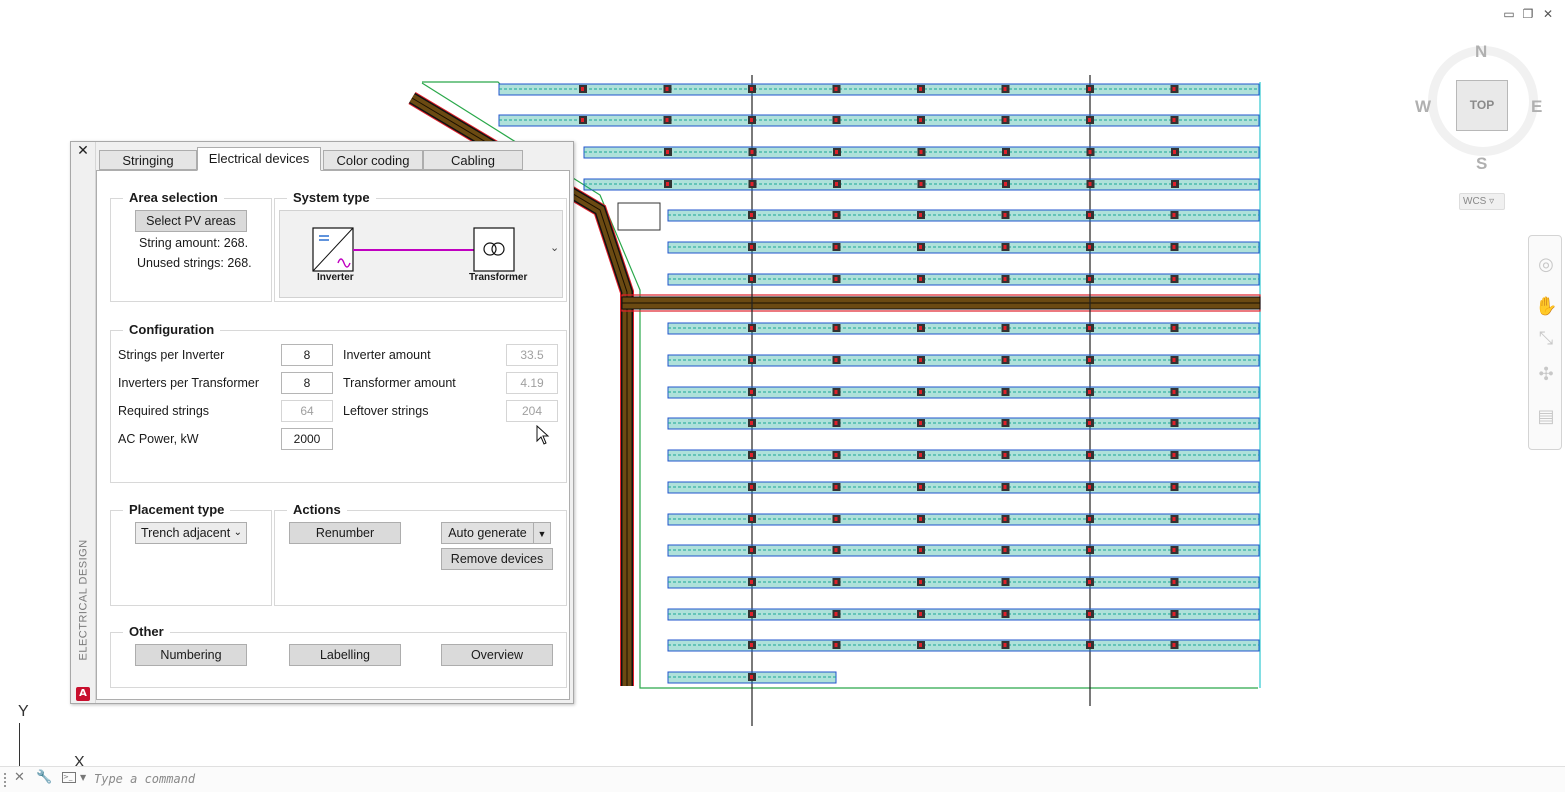  Describe the element at coordinates (1423, 107) in the screenshot. I see `compass-west: W` at that location.